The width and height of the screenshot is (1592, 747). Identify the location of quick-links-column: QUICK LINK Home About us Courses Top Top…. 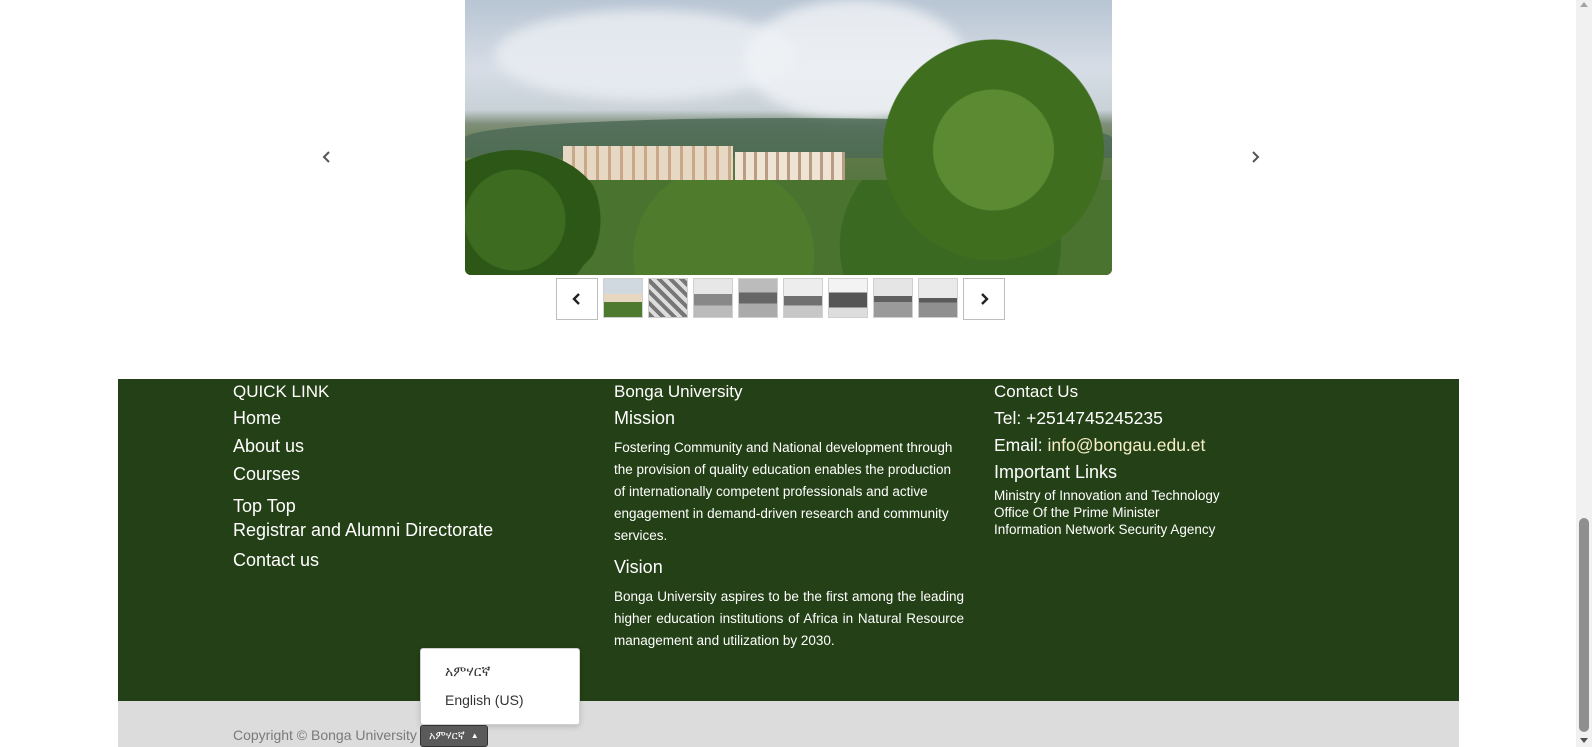
(408, 475).